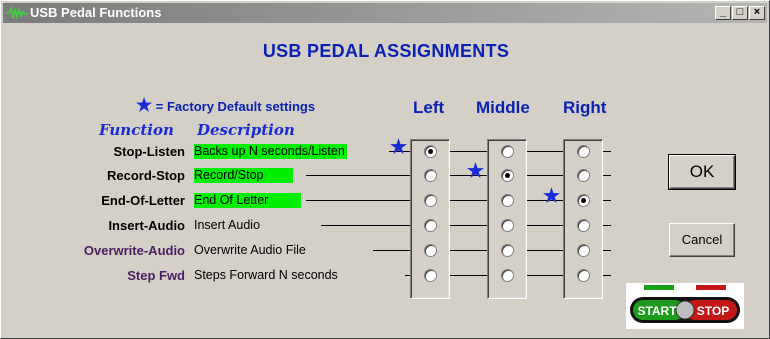 This screenshot has height=339, width=770. I want to click on column-right-header: Right, so click(585, 107).